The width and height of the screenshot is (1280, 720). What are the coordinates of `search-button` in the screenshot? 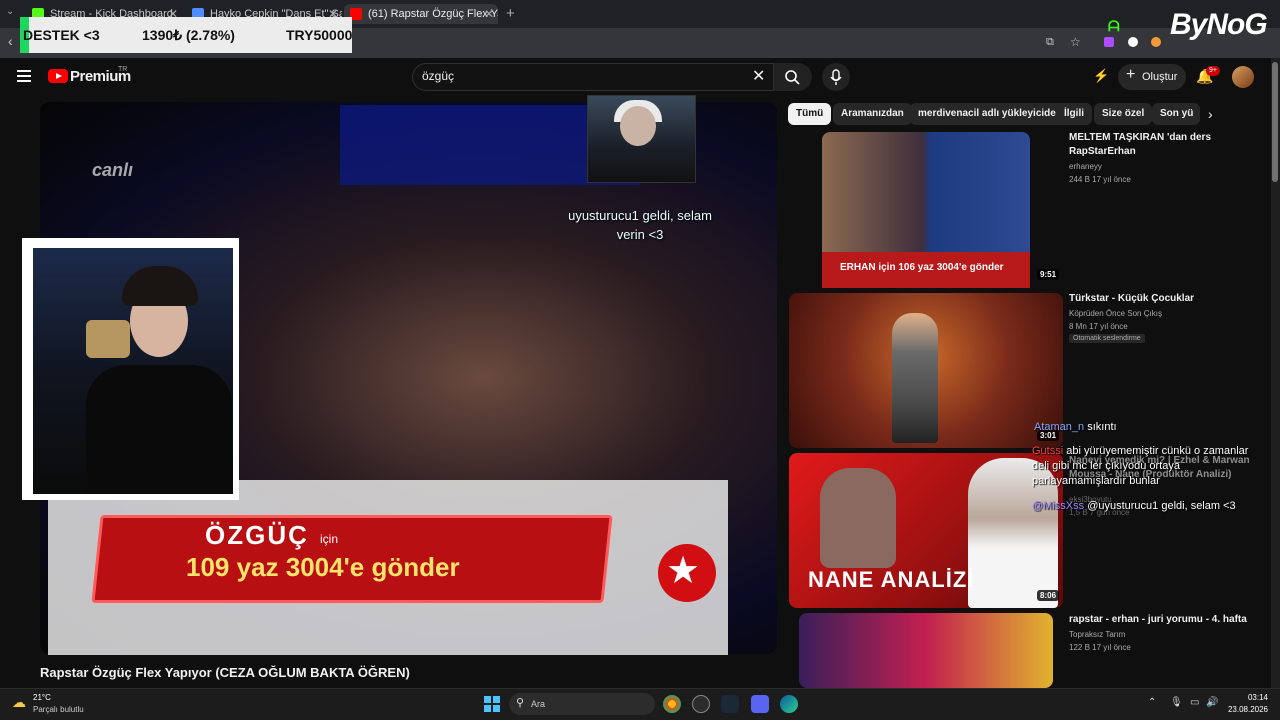 It's located at (793, 77).